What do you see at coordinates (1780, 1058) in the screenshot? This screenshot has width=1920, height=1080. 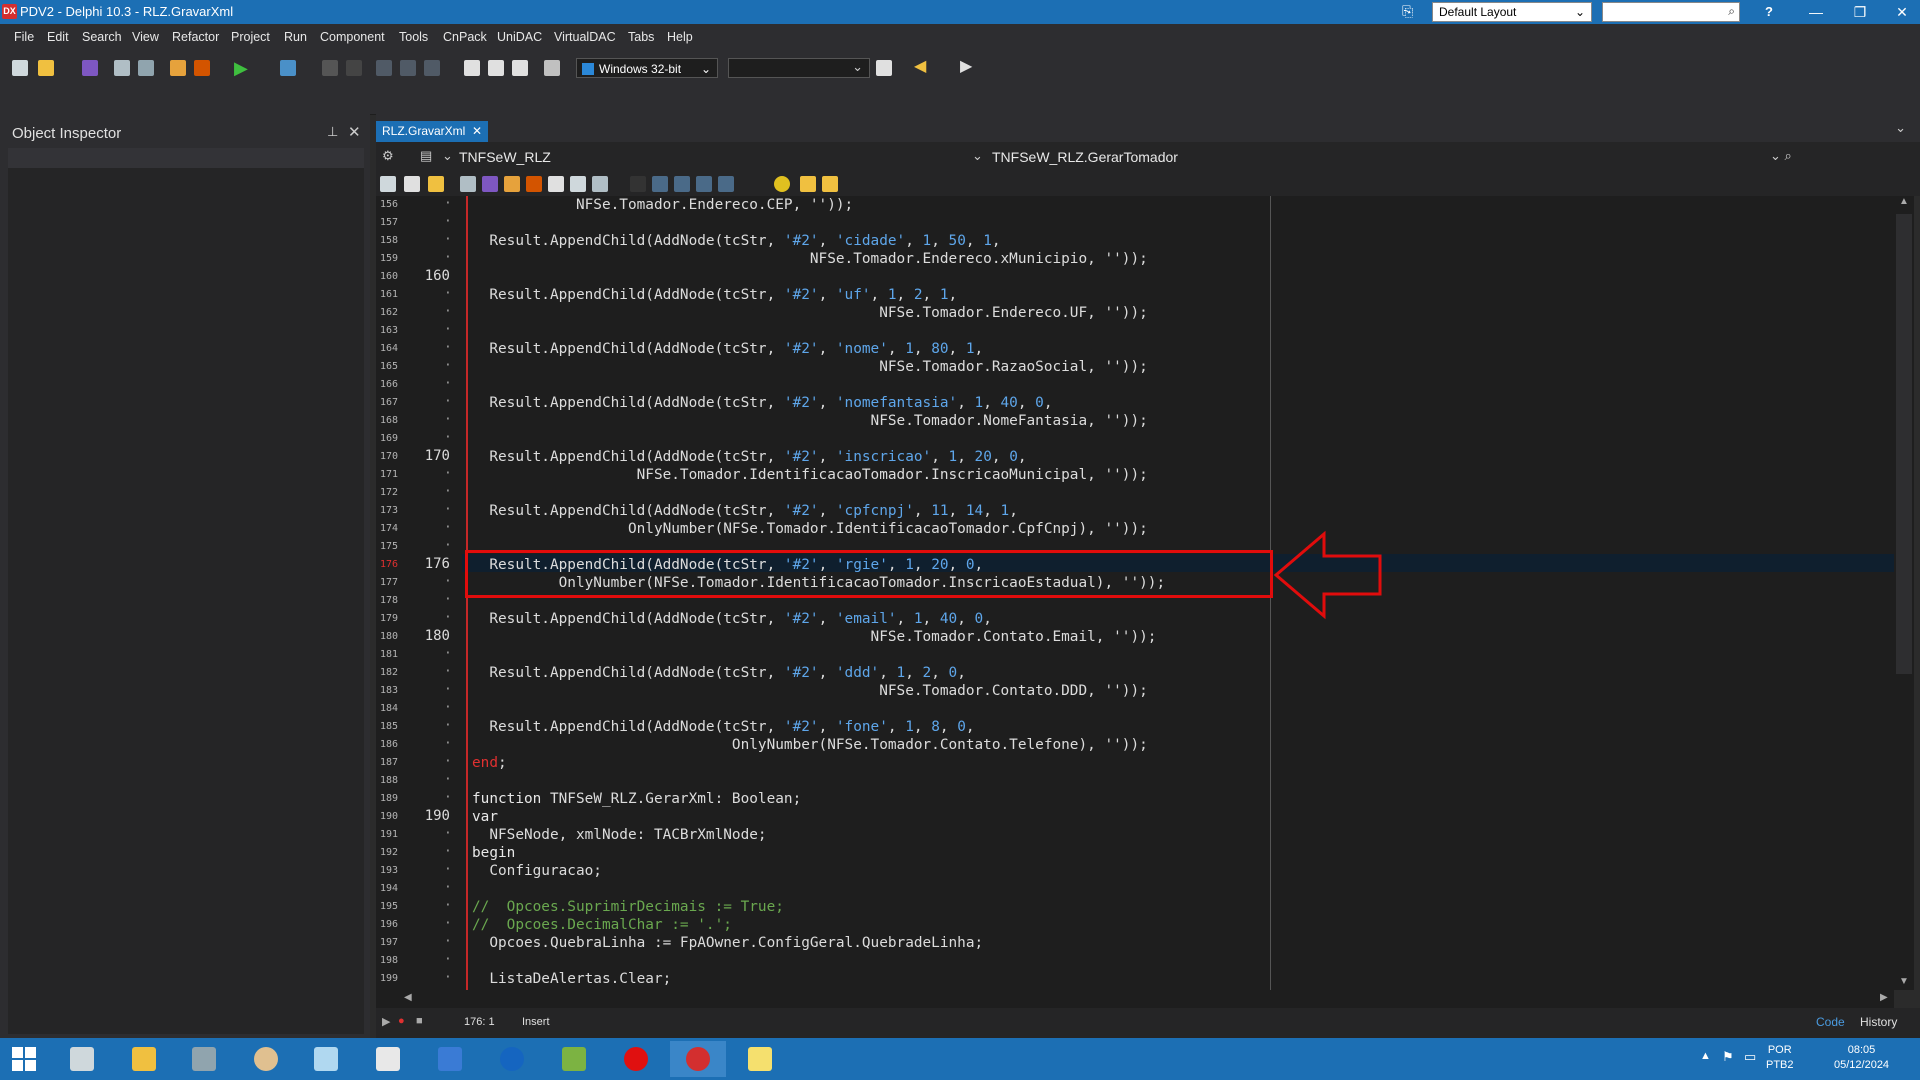 I see `input-language: POR PTB2` at bounding box center [1780, 1058].